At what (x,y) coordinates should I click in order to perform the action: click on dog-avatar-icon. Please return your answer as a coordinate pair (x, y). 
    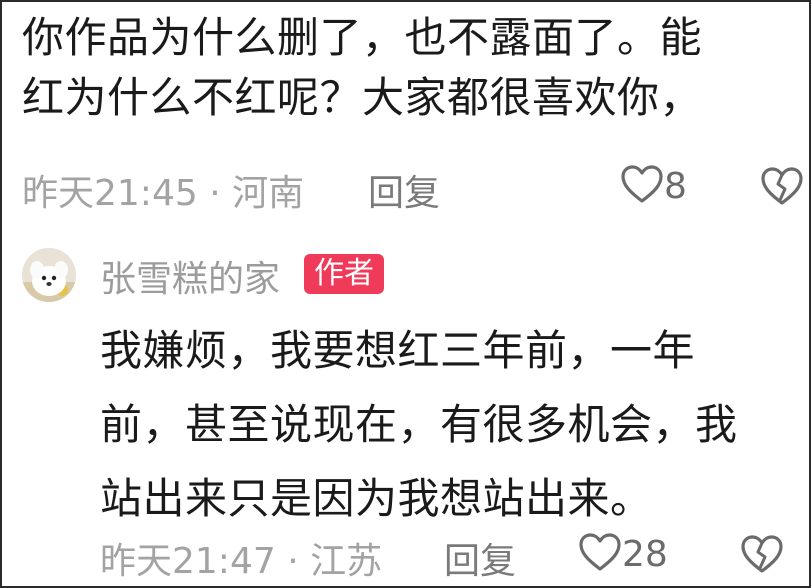
    Looking at the image, I should click on (49, 275).